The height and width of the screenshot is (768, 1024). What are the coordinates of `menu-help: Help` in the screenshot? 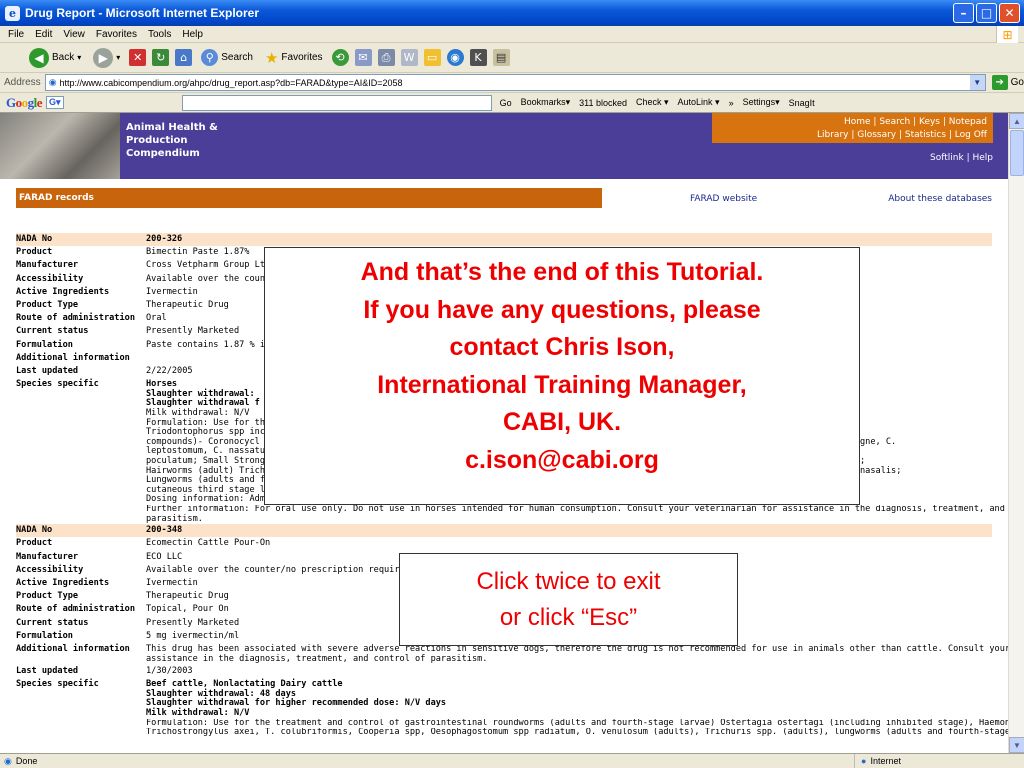 It's located at (192, 34).